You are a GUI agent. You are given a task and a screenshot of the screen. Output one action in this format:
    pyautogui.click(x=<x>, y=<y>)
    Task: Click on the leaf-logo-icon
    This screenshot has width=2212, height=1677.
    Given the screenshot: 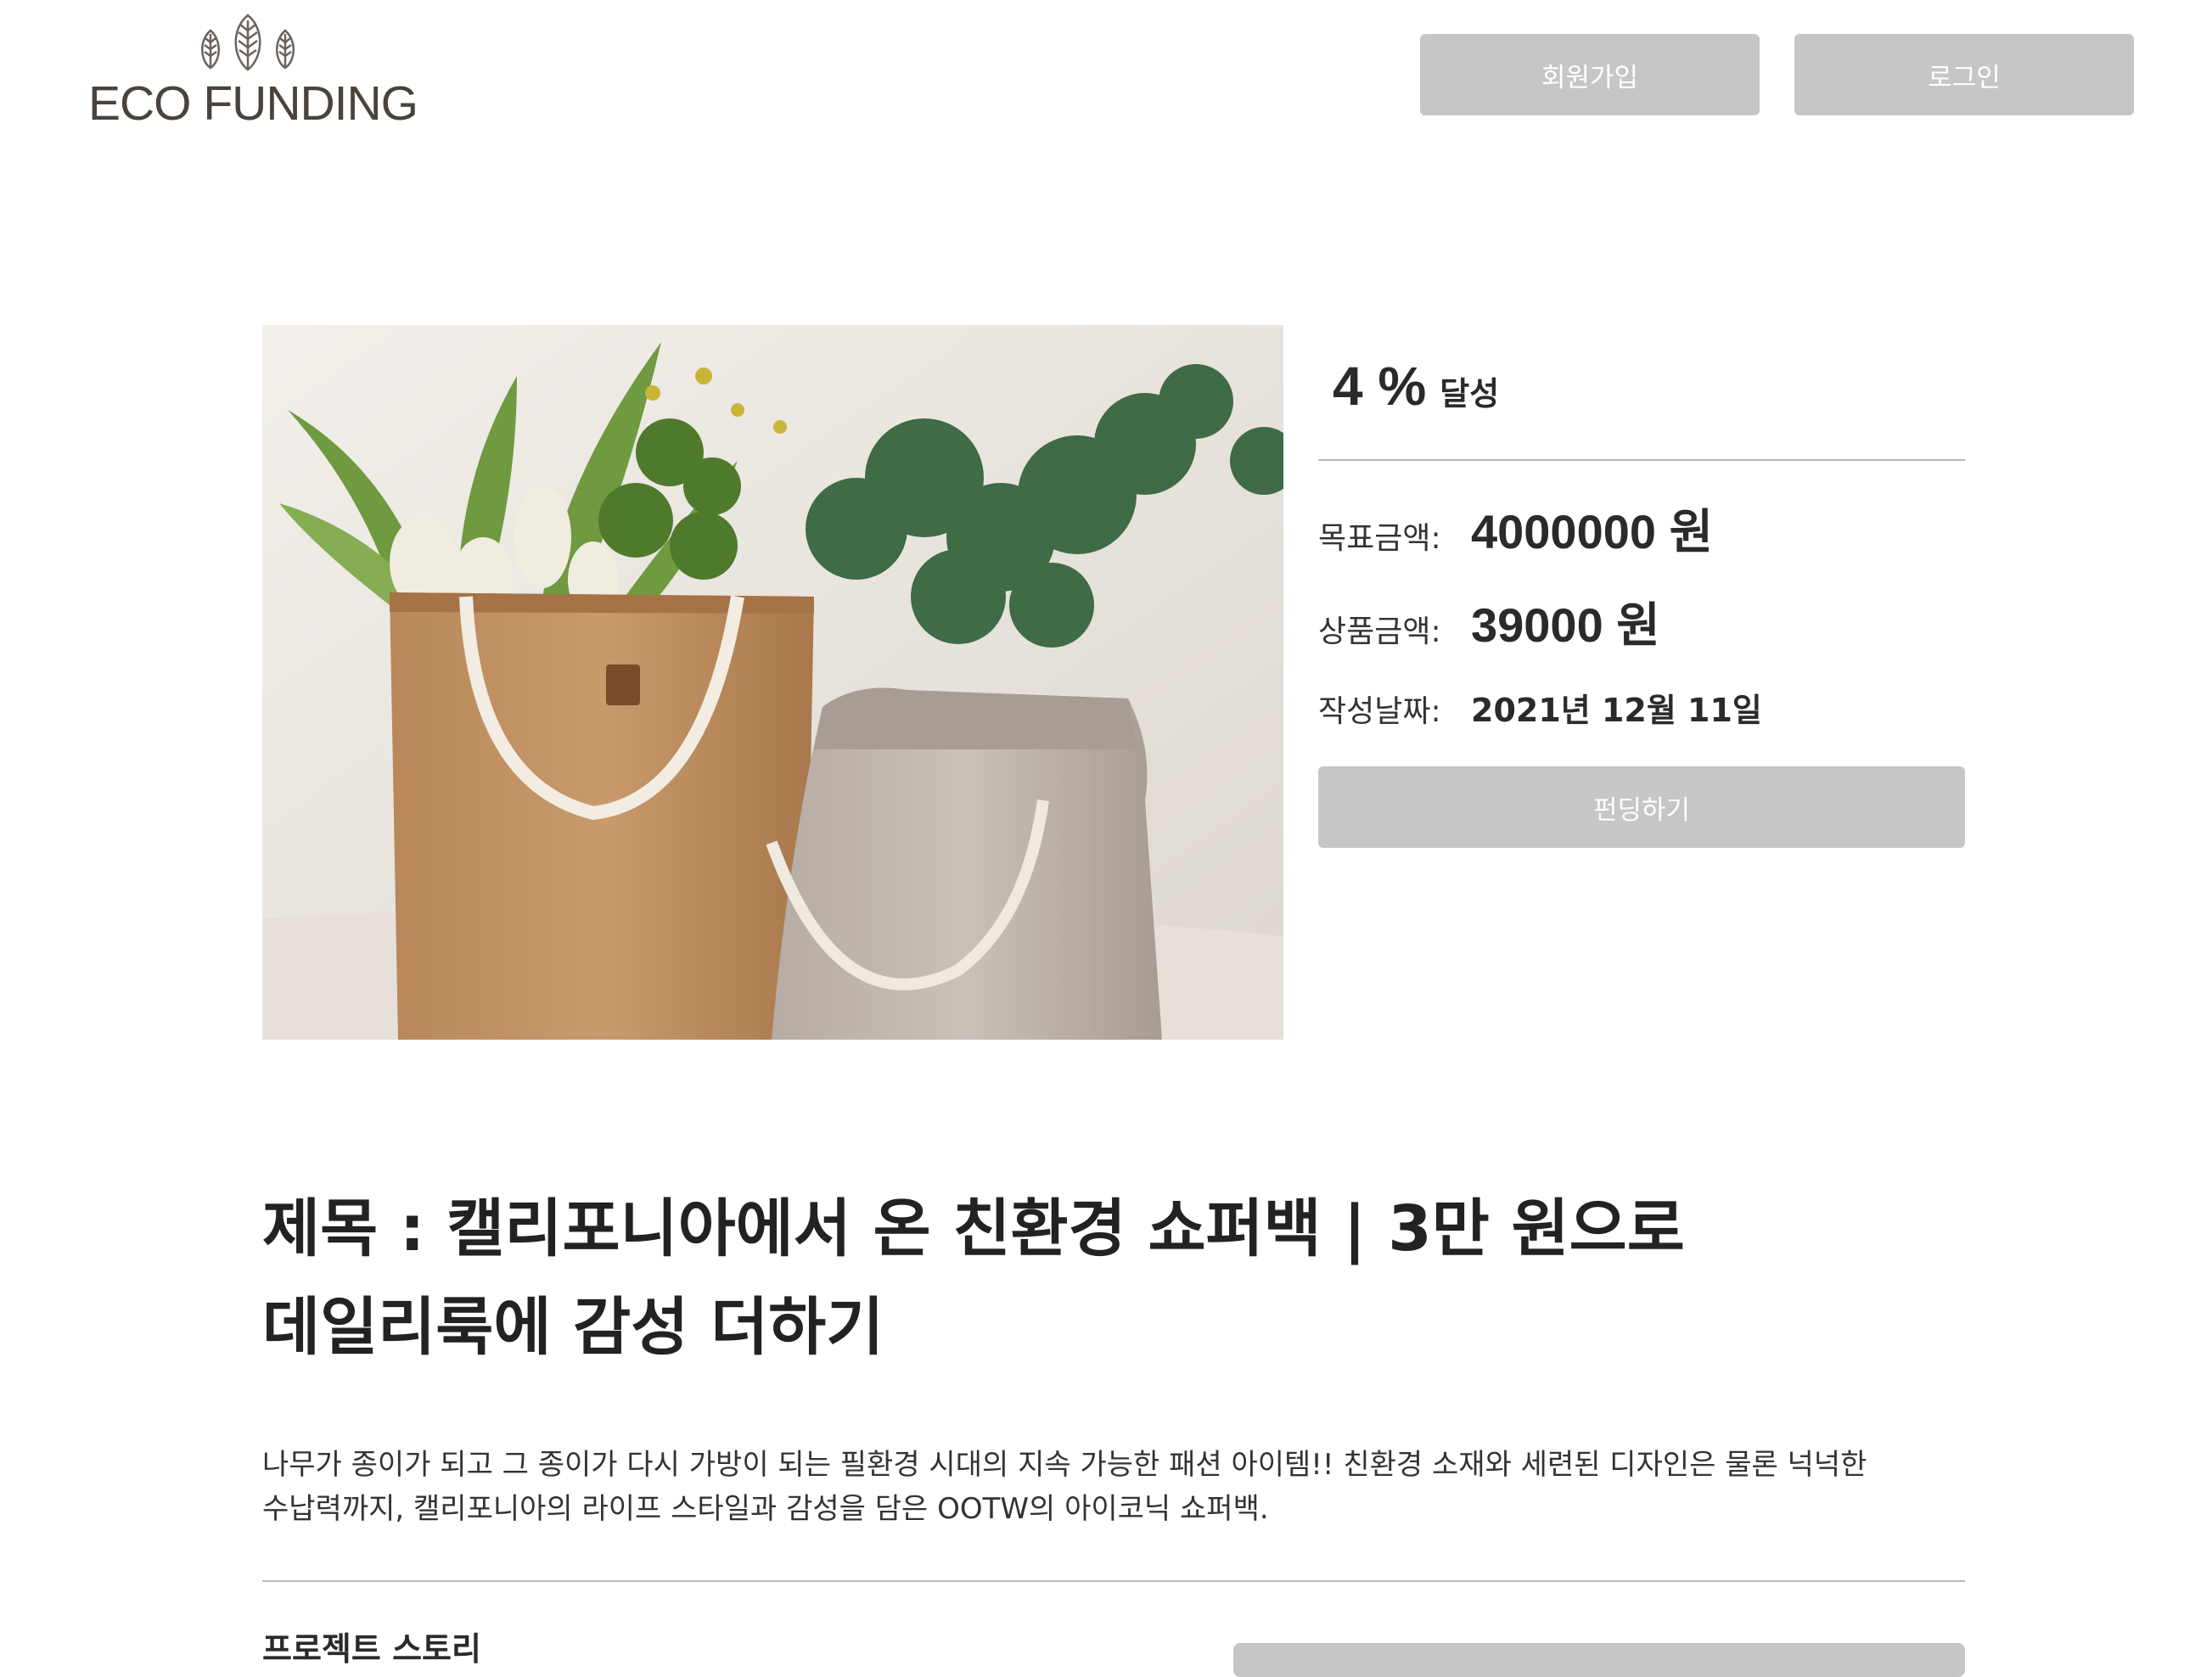 What is the action you would take?
    pyautogui.click(x=248, y=43)
    